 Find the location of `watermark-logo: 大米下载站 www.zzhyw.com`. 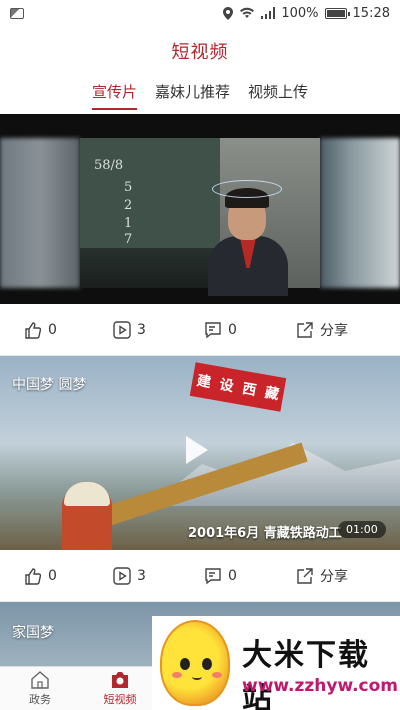

watermark-logo: 大米下载站 www.zzhyw.com is located at coordinates (276, 663).